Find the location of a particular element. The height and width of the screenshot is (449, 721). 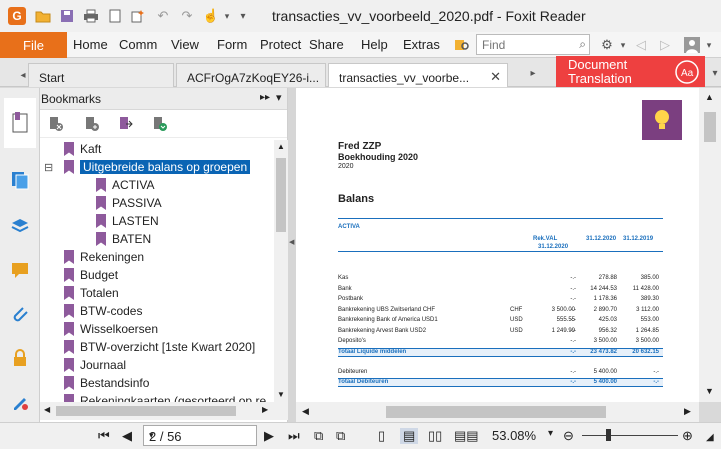

bookmarks-panel-icon is located at coordinates (20, 123).